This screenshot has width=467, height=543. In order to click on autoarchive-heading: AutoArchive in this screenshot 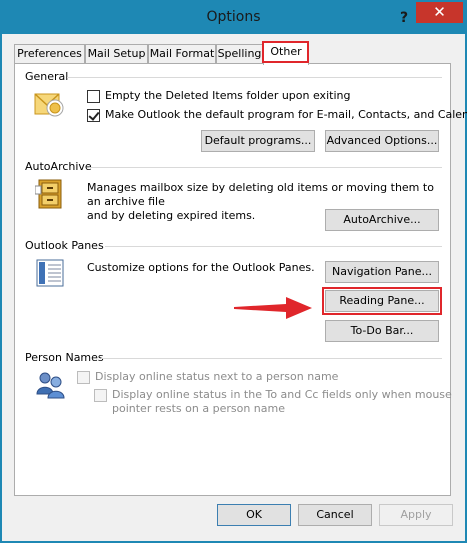, I will do `click(58, 166)`.